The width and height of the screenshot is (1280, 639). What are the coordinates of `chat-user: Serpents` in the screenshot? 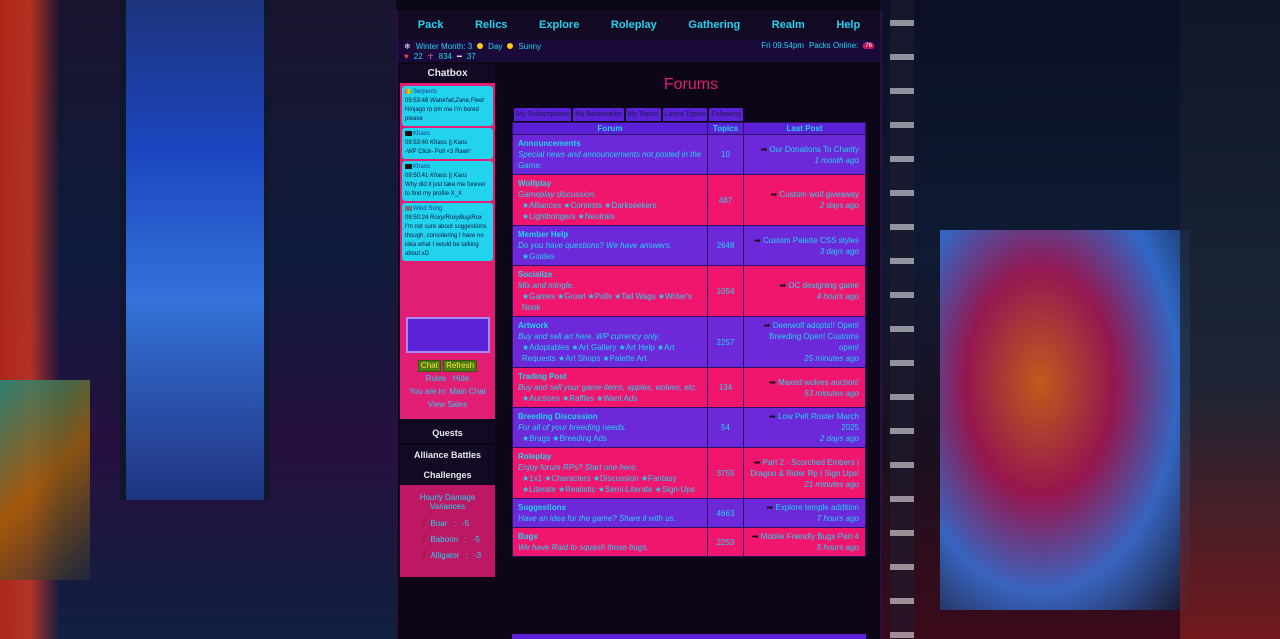 It's located at (425, 92).